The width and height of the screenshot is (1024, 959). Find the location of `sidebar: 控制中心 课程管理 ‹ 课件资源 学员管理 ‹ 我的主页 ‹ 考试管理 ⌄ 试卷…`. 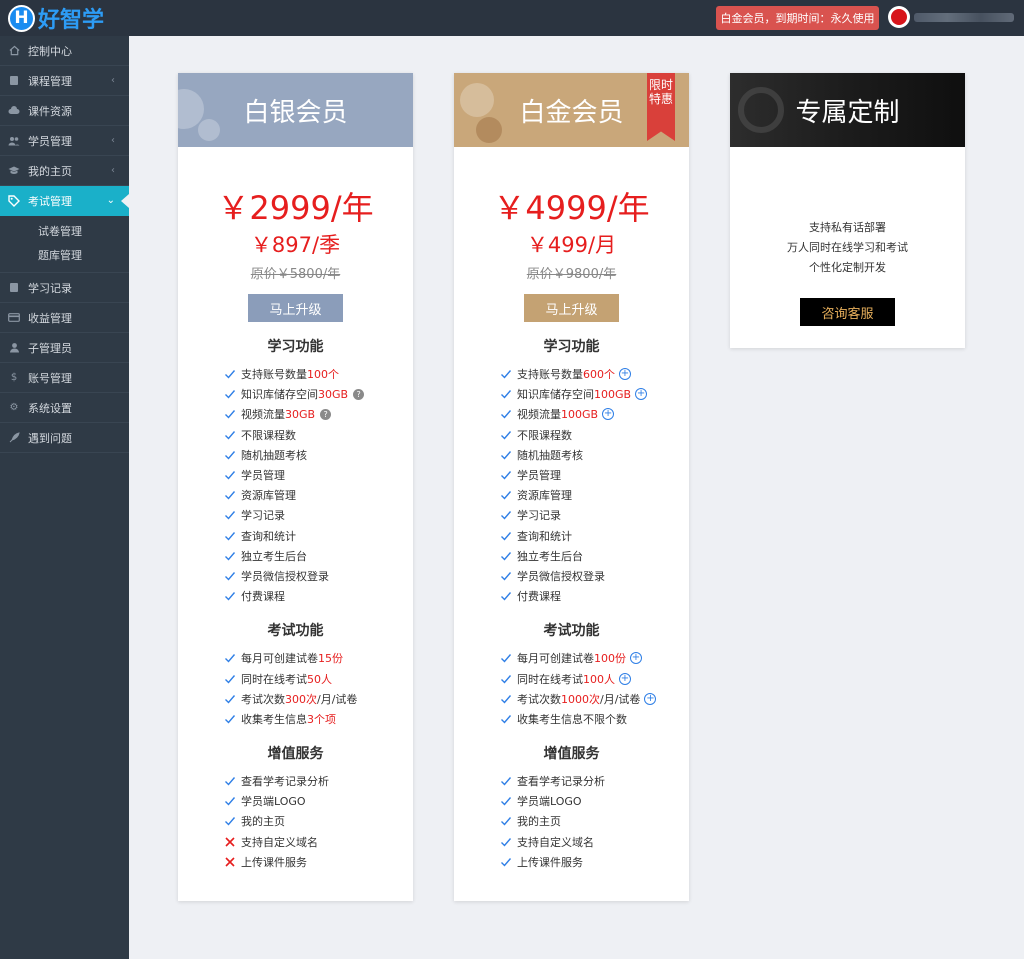

sidebar: 控制中心 课程管理 ‹ 课件资源 学员管理 ‹ 我的主页 ‹ 考试管理 ⌄ 试卷… is located at coordinates (64, 497).